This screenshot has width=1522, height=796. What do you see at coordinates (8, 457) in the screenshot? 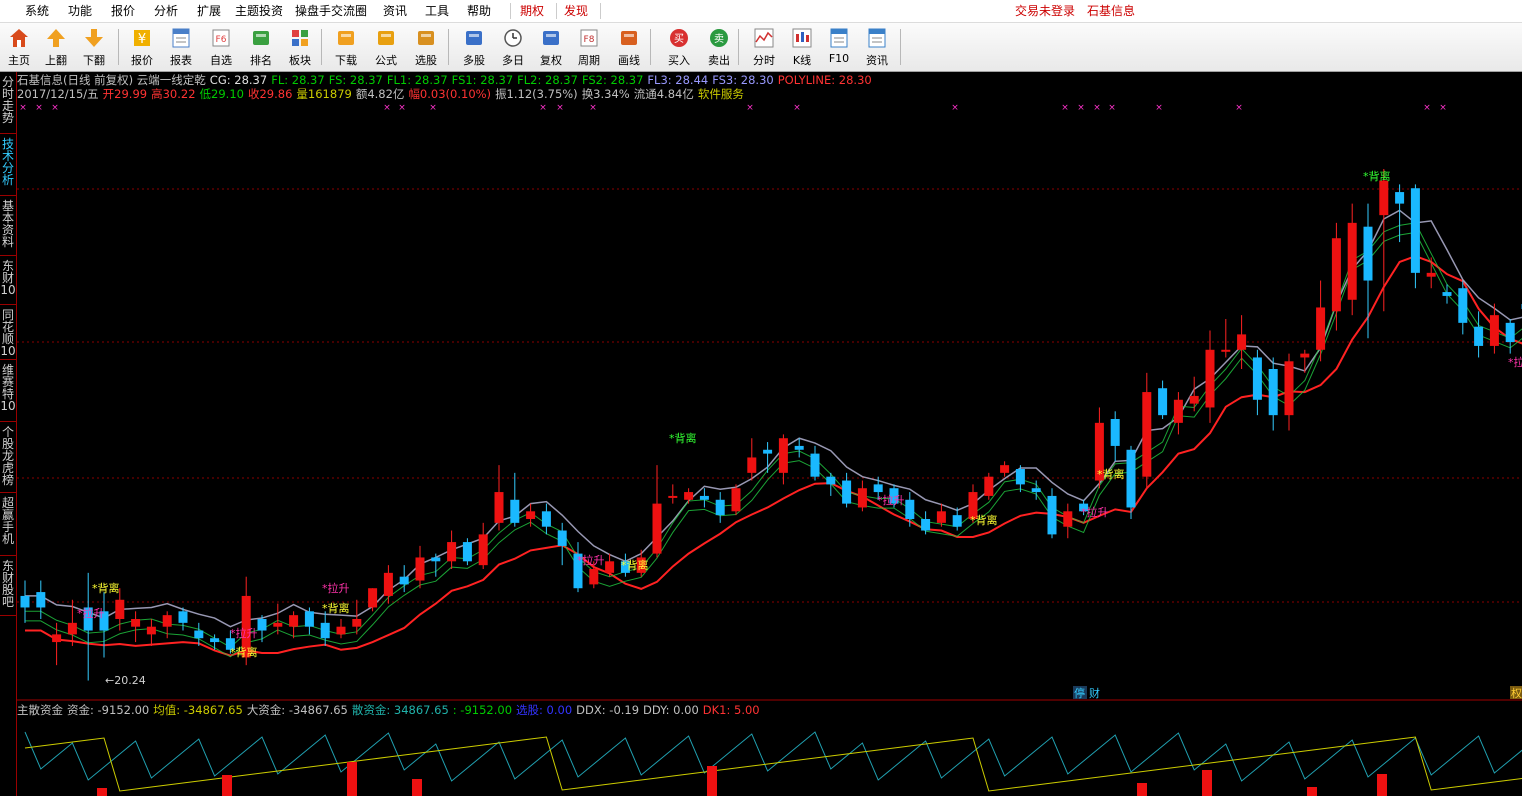
I see `side-tab: 个股龙虎榜` at bounding box center [8, 457].